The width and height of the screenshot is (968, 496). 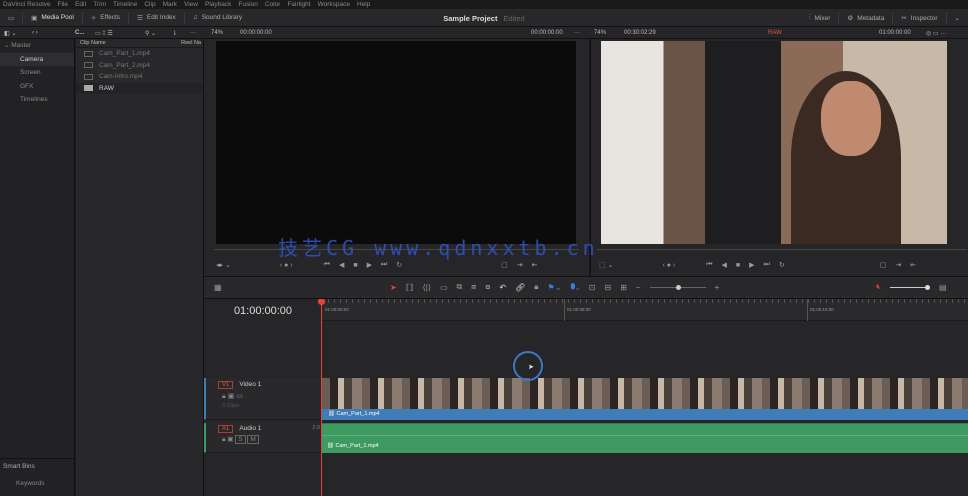 I want to click on bin-camera: Camera, so click(x=37, y=59).